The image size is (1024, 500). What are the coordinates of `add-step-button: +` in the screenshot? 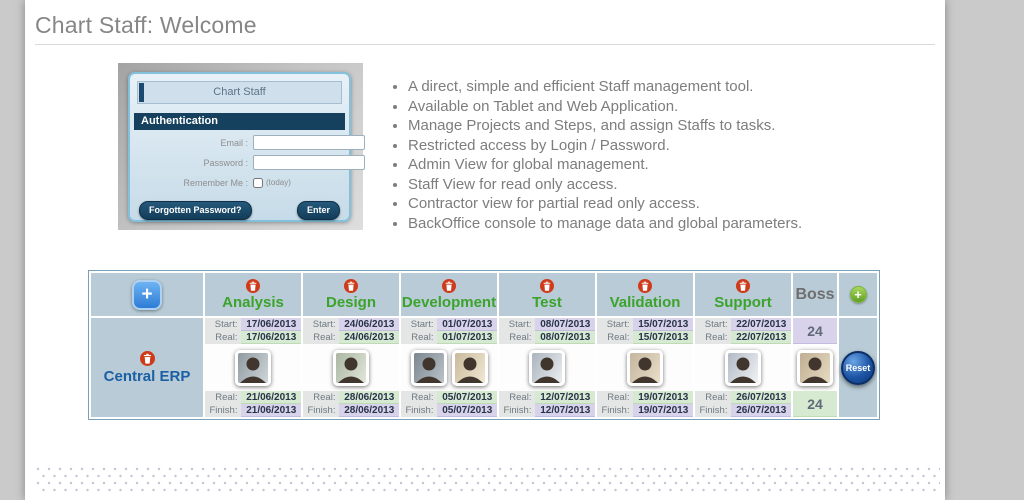 It's located at (858, 294).